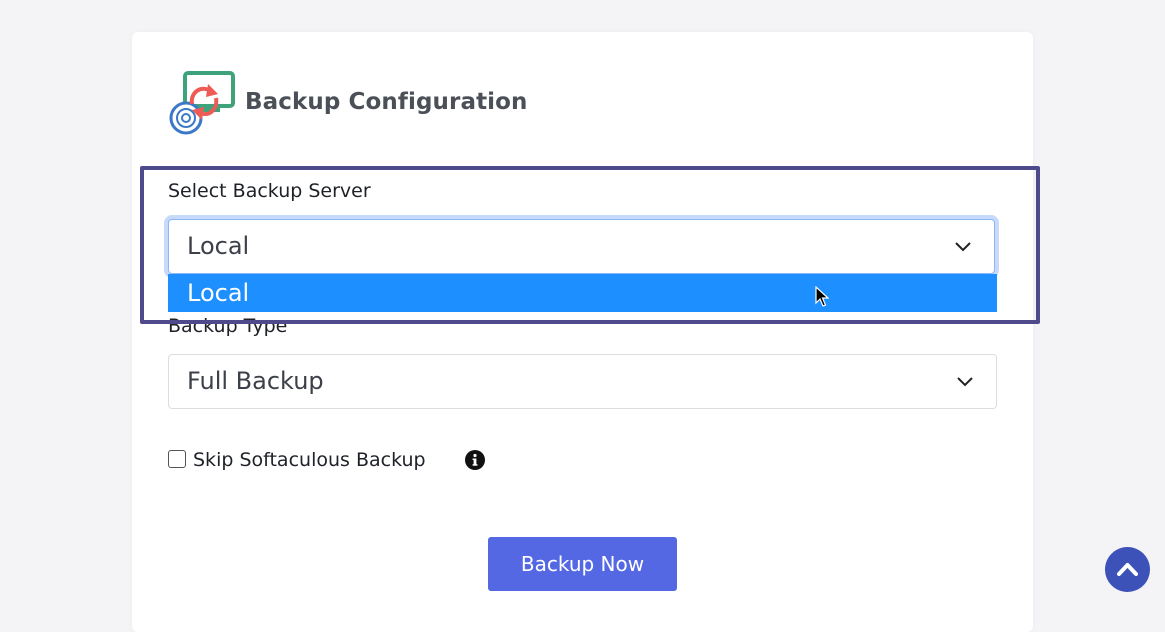  I want to click on chevron-up-icon, so click(1127, 569).